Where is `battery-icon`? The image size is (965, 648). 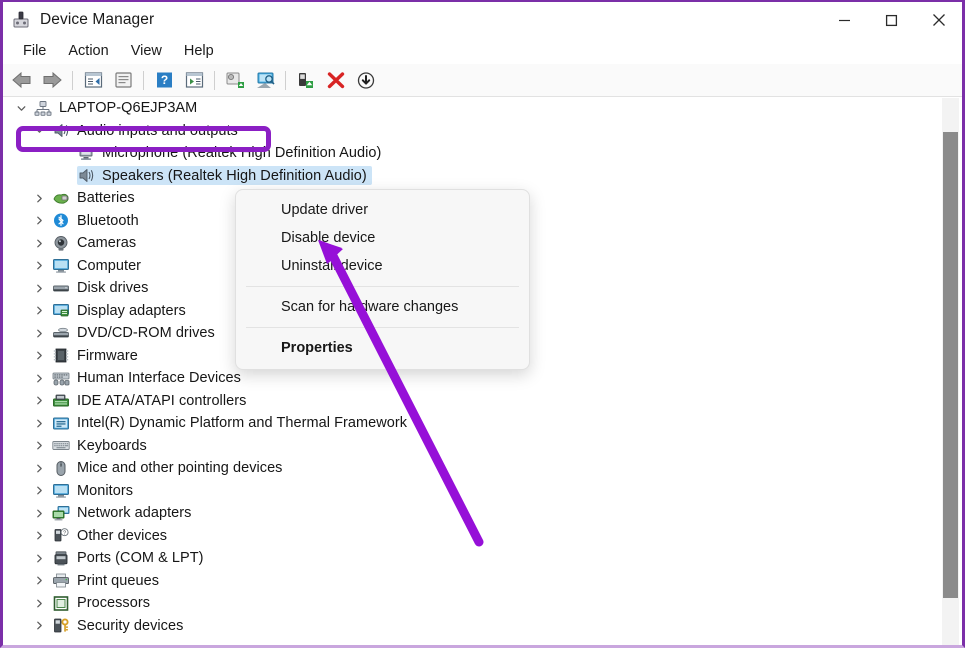
battery-icon is located at coordinates (61, 198).